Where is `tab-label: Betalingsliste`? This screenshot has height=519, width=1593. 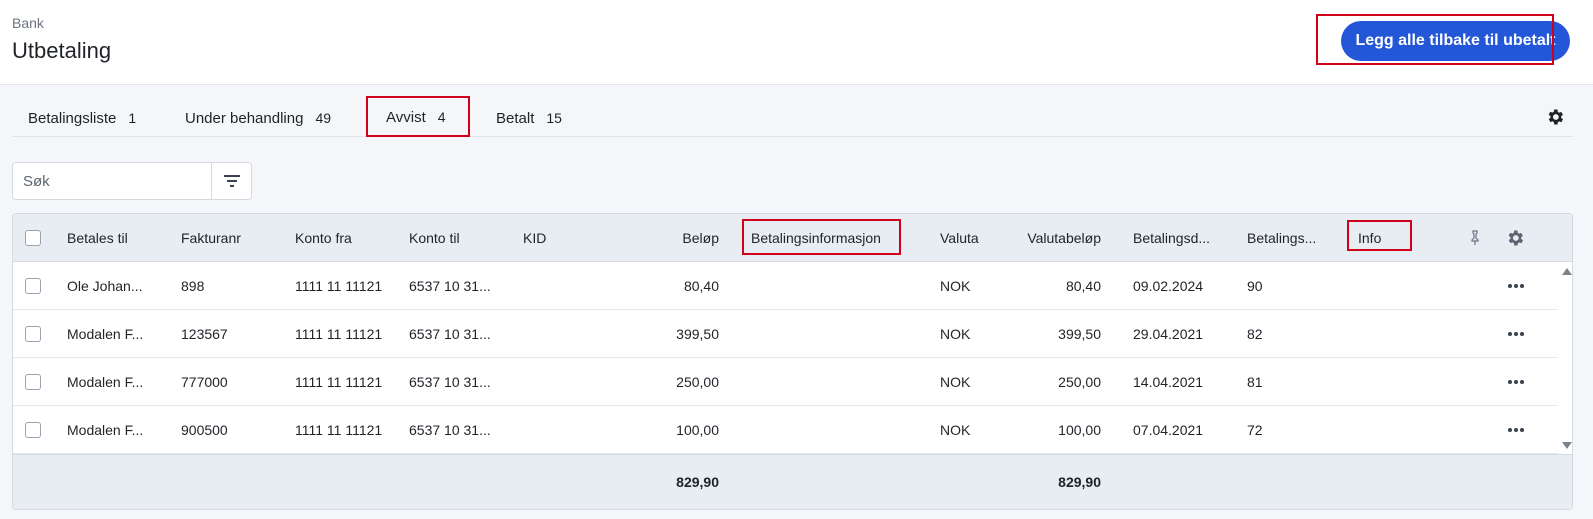
tab-label: Betalingsliste is located at coordinates (72, 118).